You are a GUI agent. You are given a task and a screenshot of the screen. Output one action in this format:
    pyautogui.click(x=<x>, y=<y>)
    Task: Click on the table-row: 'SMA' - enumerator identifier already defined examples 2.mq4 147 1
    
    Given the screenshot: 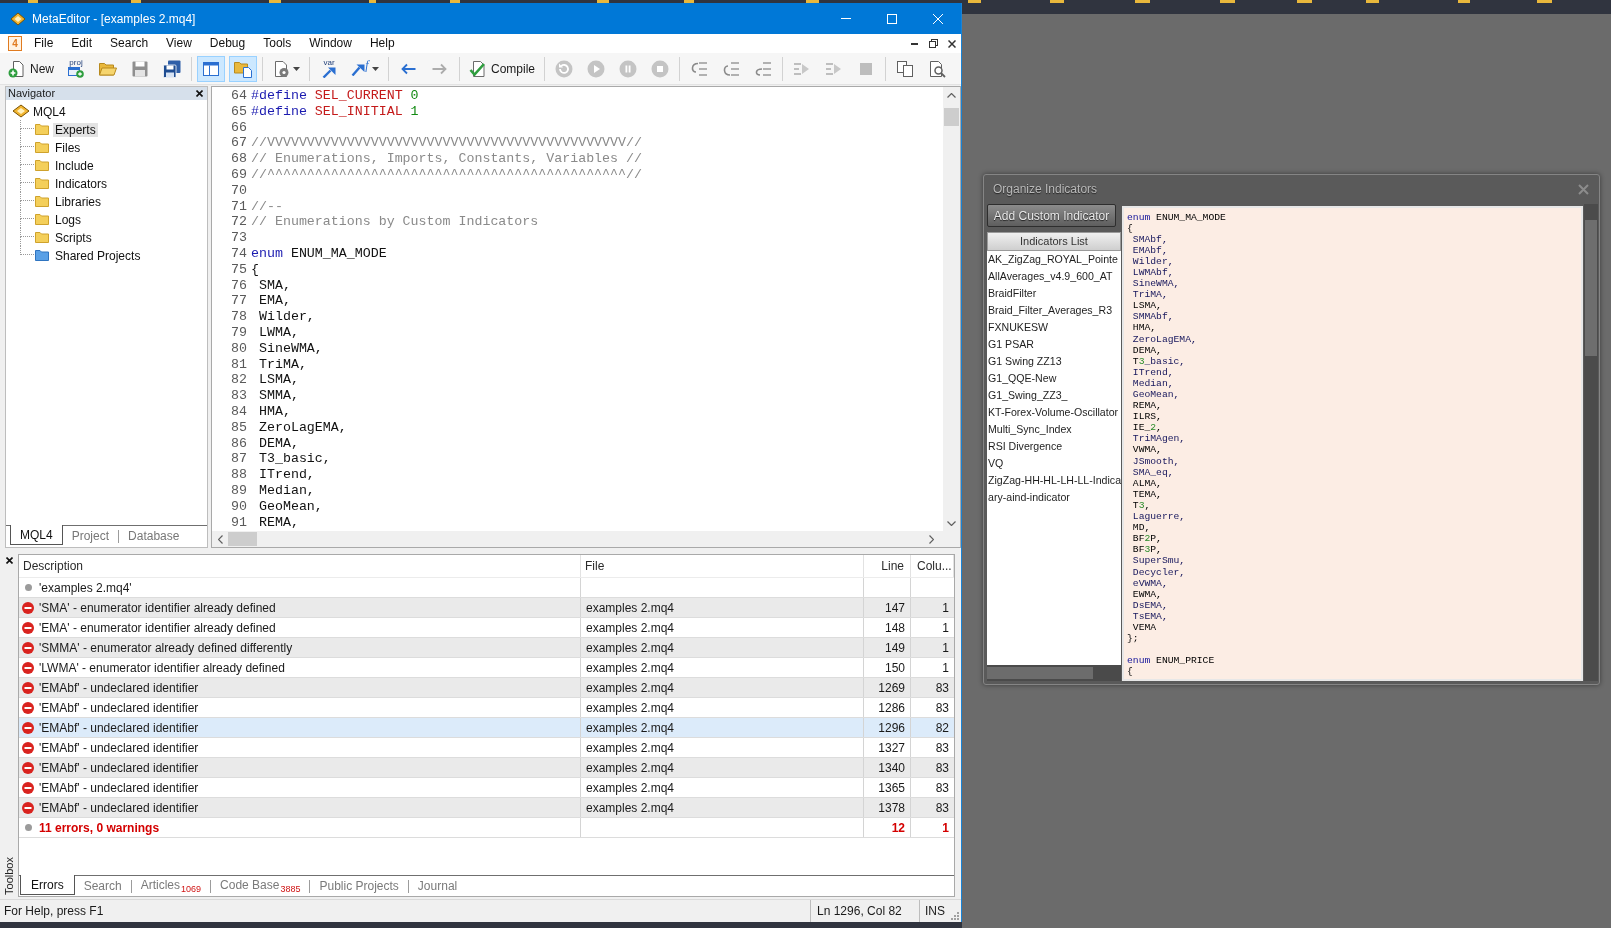 What is the action you would take?
    pyautogui.click(x=486, y=608)
    